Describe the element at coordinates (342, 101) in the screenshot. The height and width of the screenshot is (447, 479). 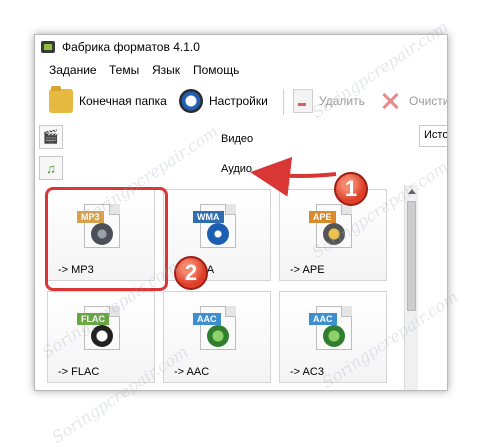
I see `delete-label: Удалить` at that location.